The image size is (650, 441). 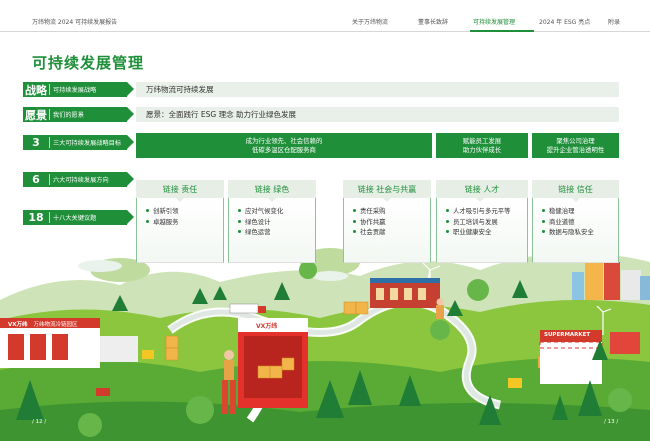 I want to click on pillar-society: 链接 社会与共赢 责任采购 协作共赢 社会贡献, so click(x=387, y=221).